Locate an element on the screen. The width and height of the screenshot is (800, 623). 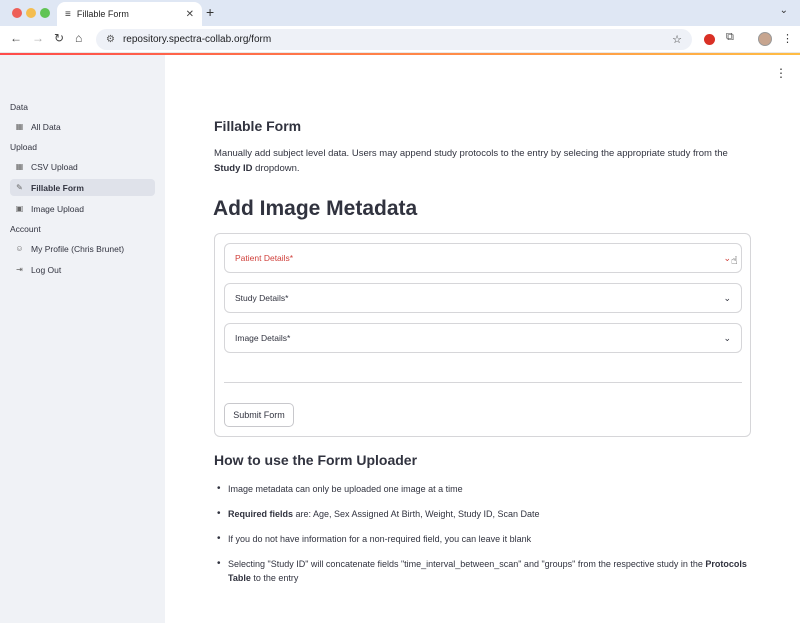
sidebar-section-upload: Upload is located at coordinates (23, 147).